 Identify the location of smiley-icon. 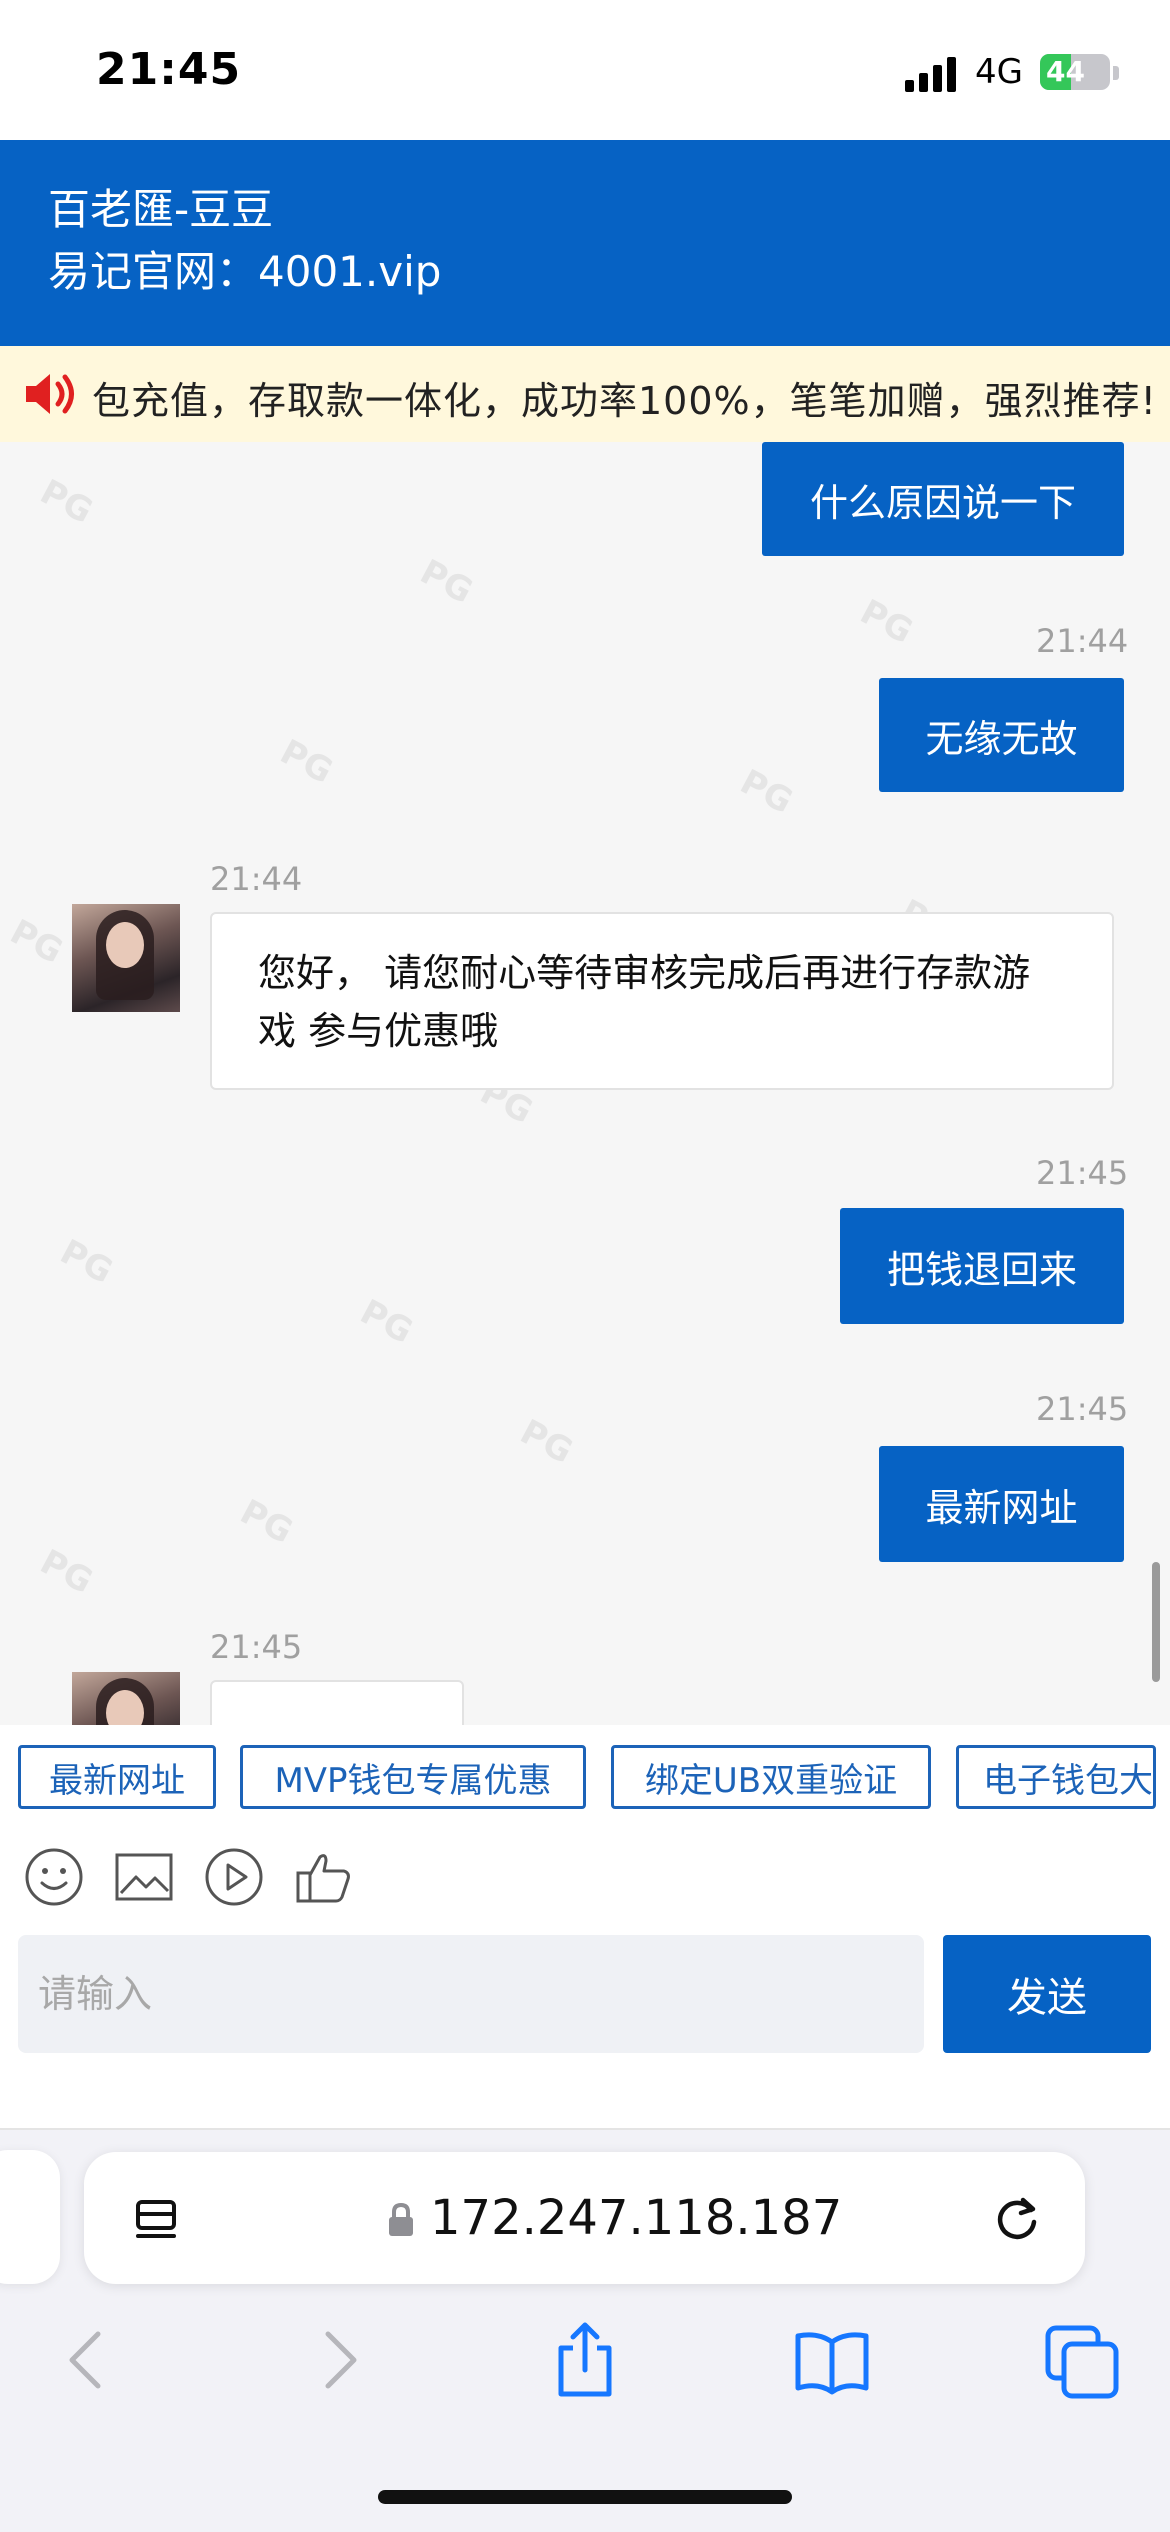
(54, 1877).